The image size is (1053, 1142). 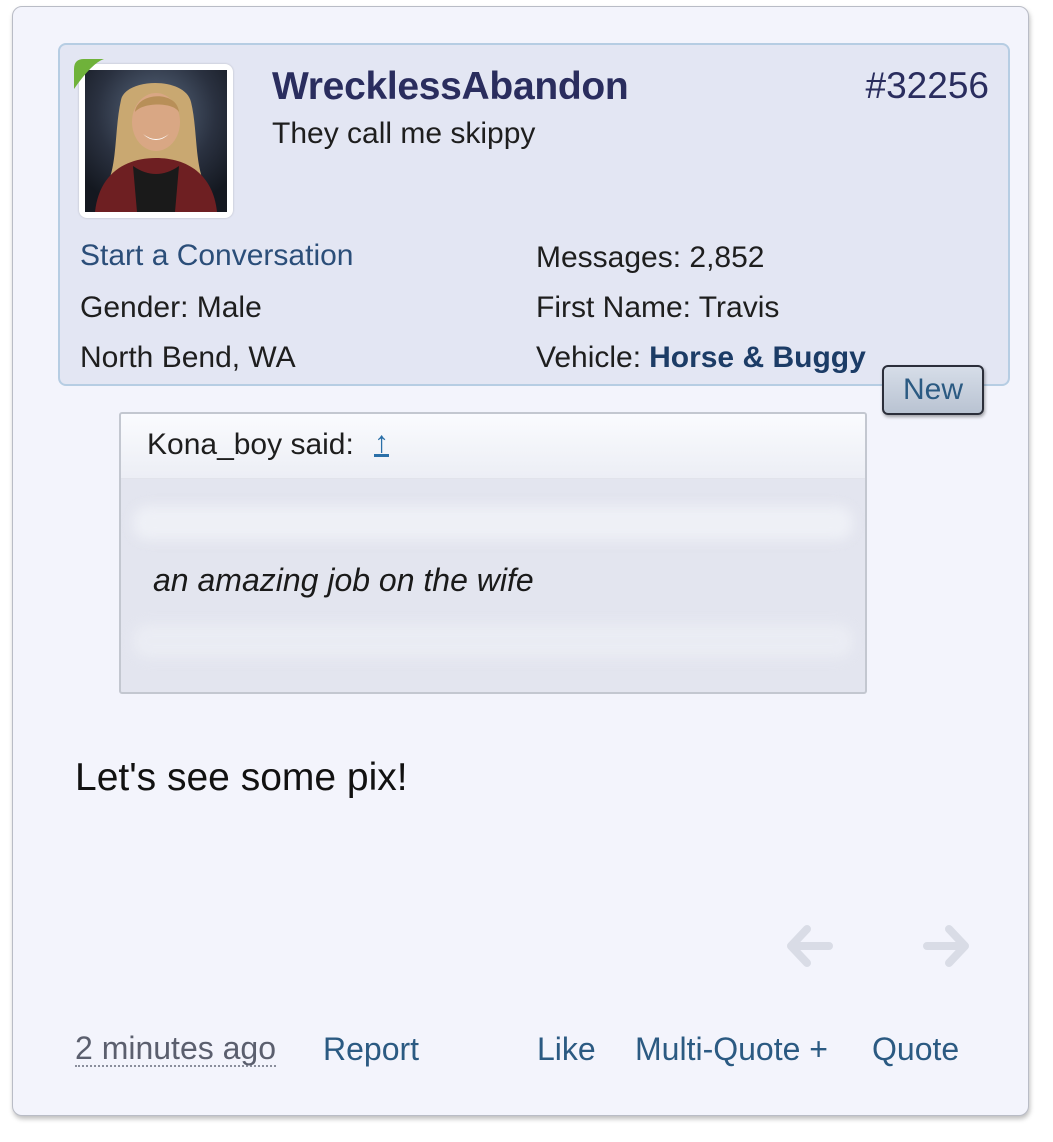 What do you see at coordinates (927, 86) in the screenshot?
I see `post-number: #32256` at bounding box center [927, 86].